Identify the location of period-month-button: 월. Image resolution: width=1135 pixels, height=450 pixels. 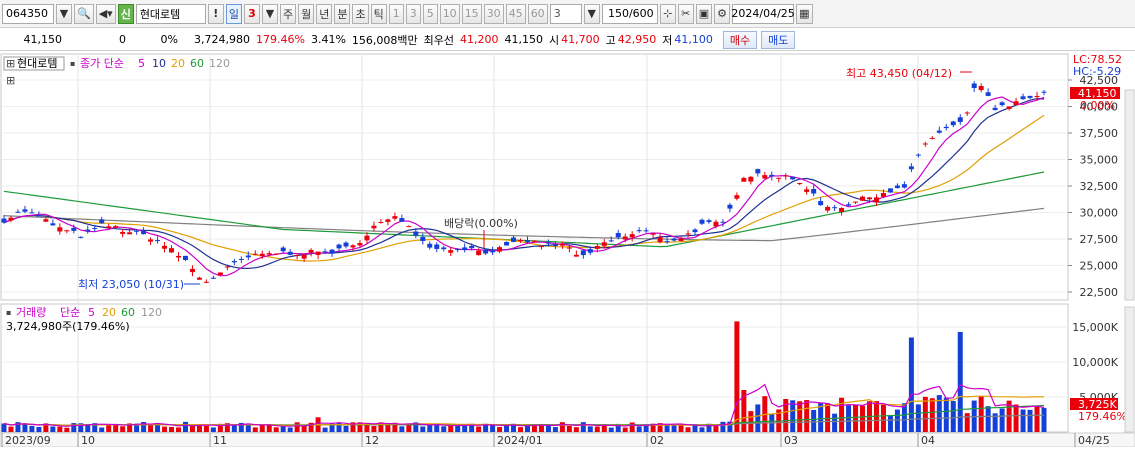
(306, 13).